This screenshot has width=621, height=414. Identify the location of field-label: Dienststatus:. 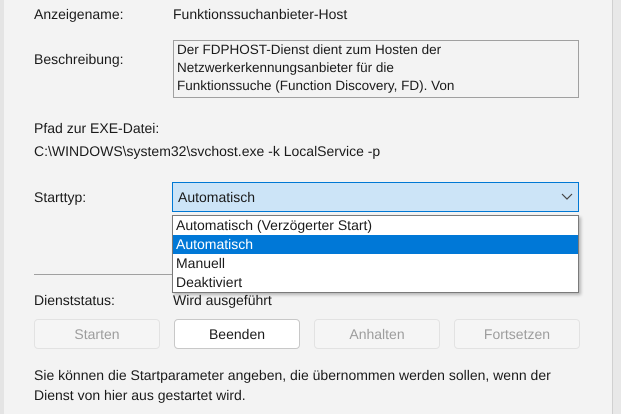
(75, 300).